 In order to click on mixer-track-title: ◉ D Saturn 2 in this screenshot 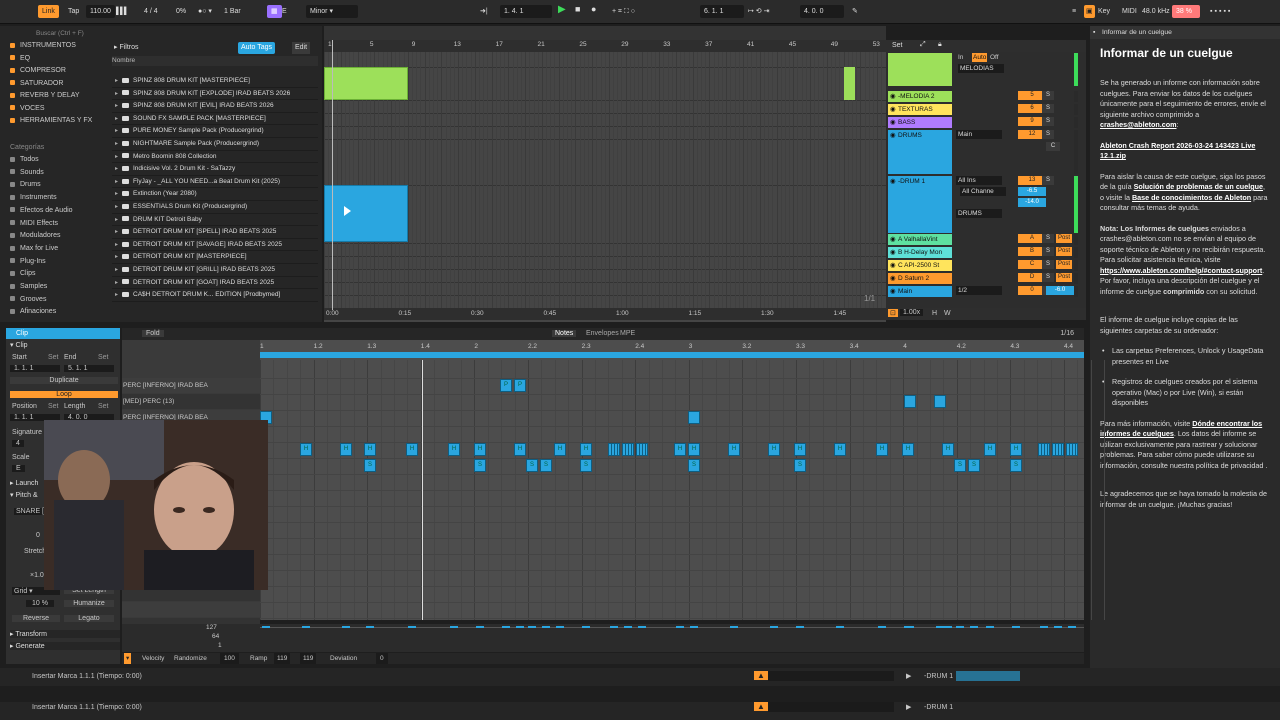, I will do `click(920, 278)`.